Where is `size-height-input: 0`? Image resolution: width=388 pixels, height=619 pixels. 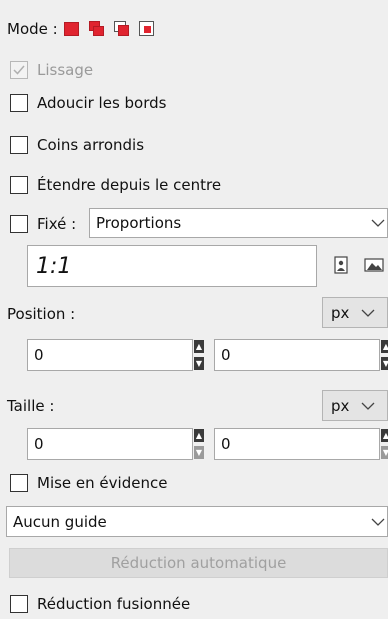 size-height-input: 0 is located at coordinates (297, 444).